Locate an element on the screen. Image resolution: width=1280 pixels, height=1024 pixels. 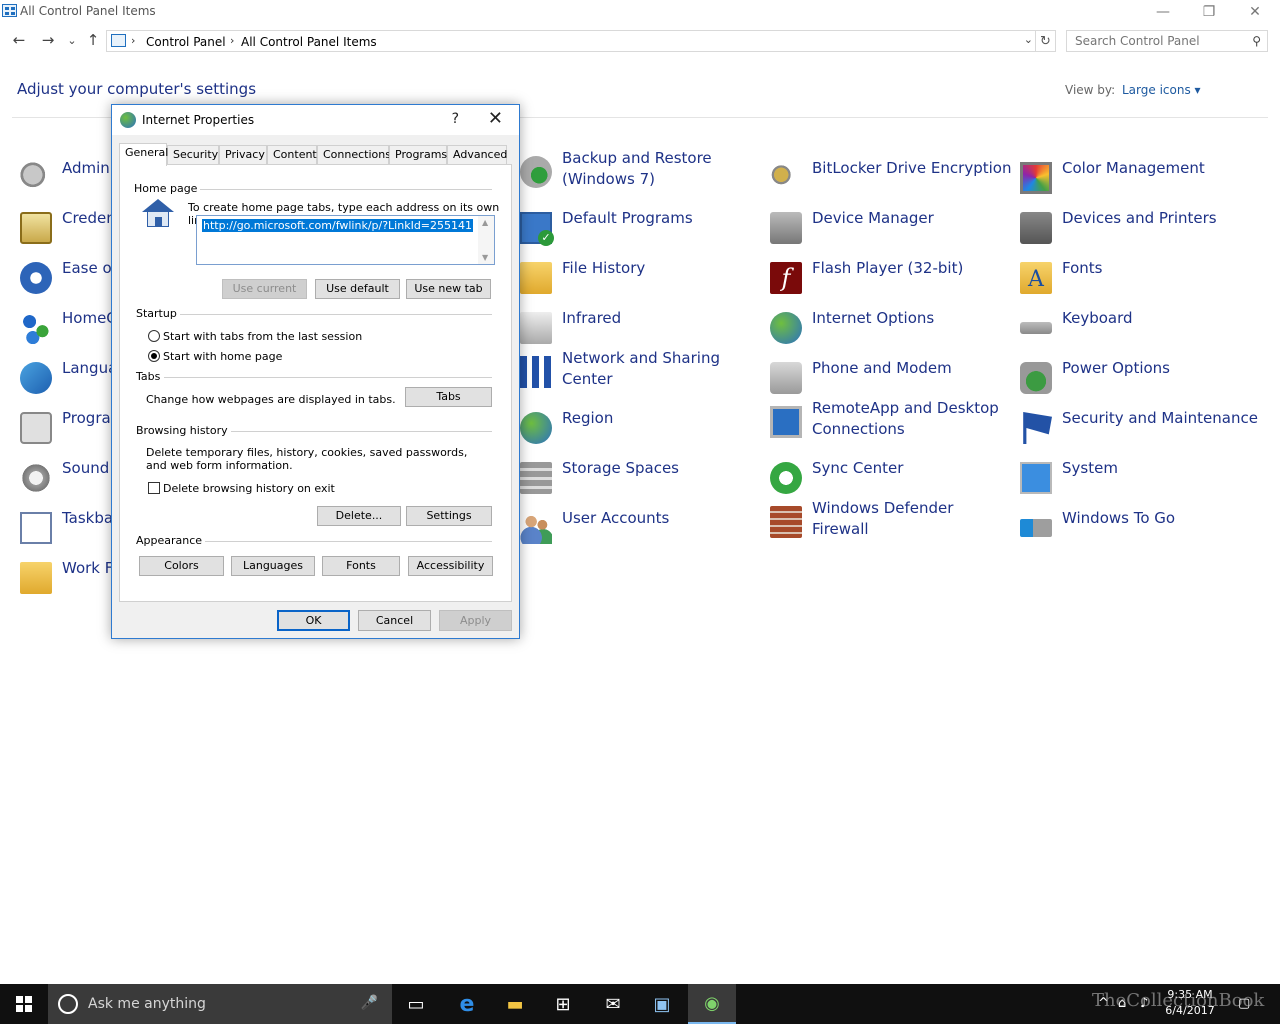
tabs-section-label: Tabs is located at coordinates (150, 376).